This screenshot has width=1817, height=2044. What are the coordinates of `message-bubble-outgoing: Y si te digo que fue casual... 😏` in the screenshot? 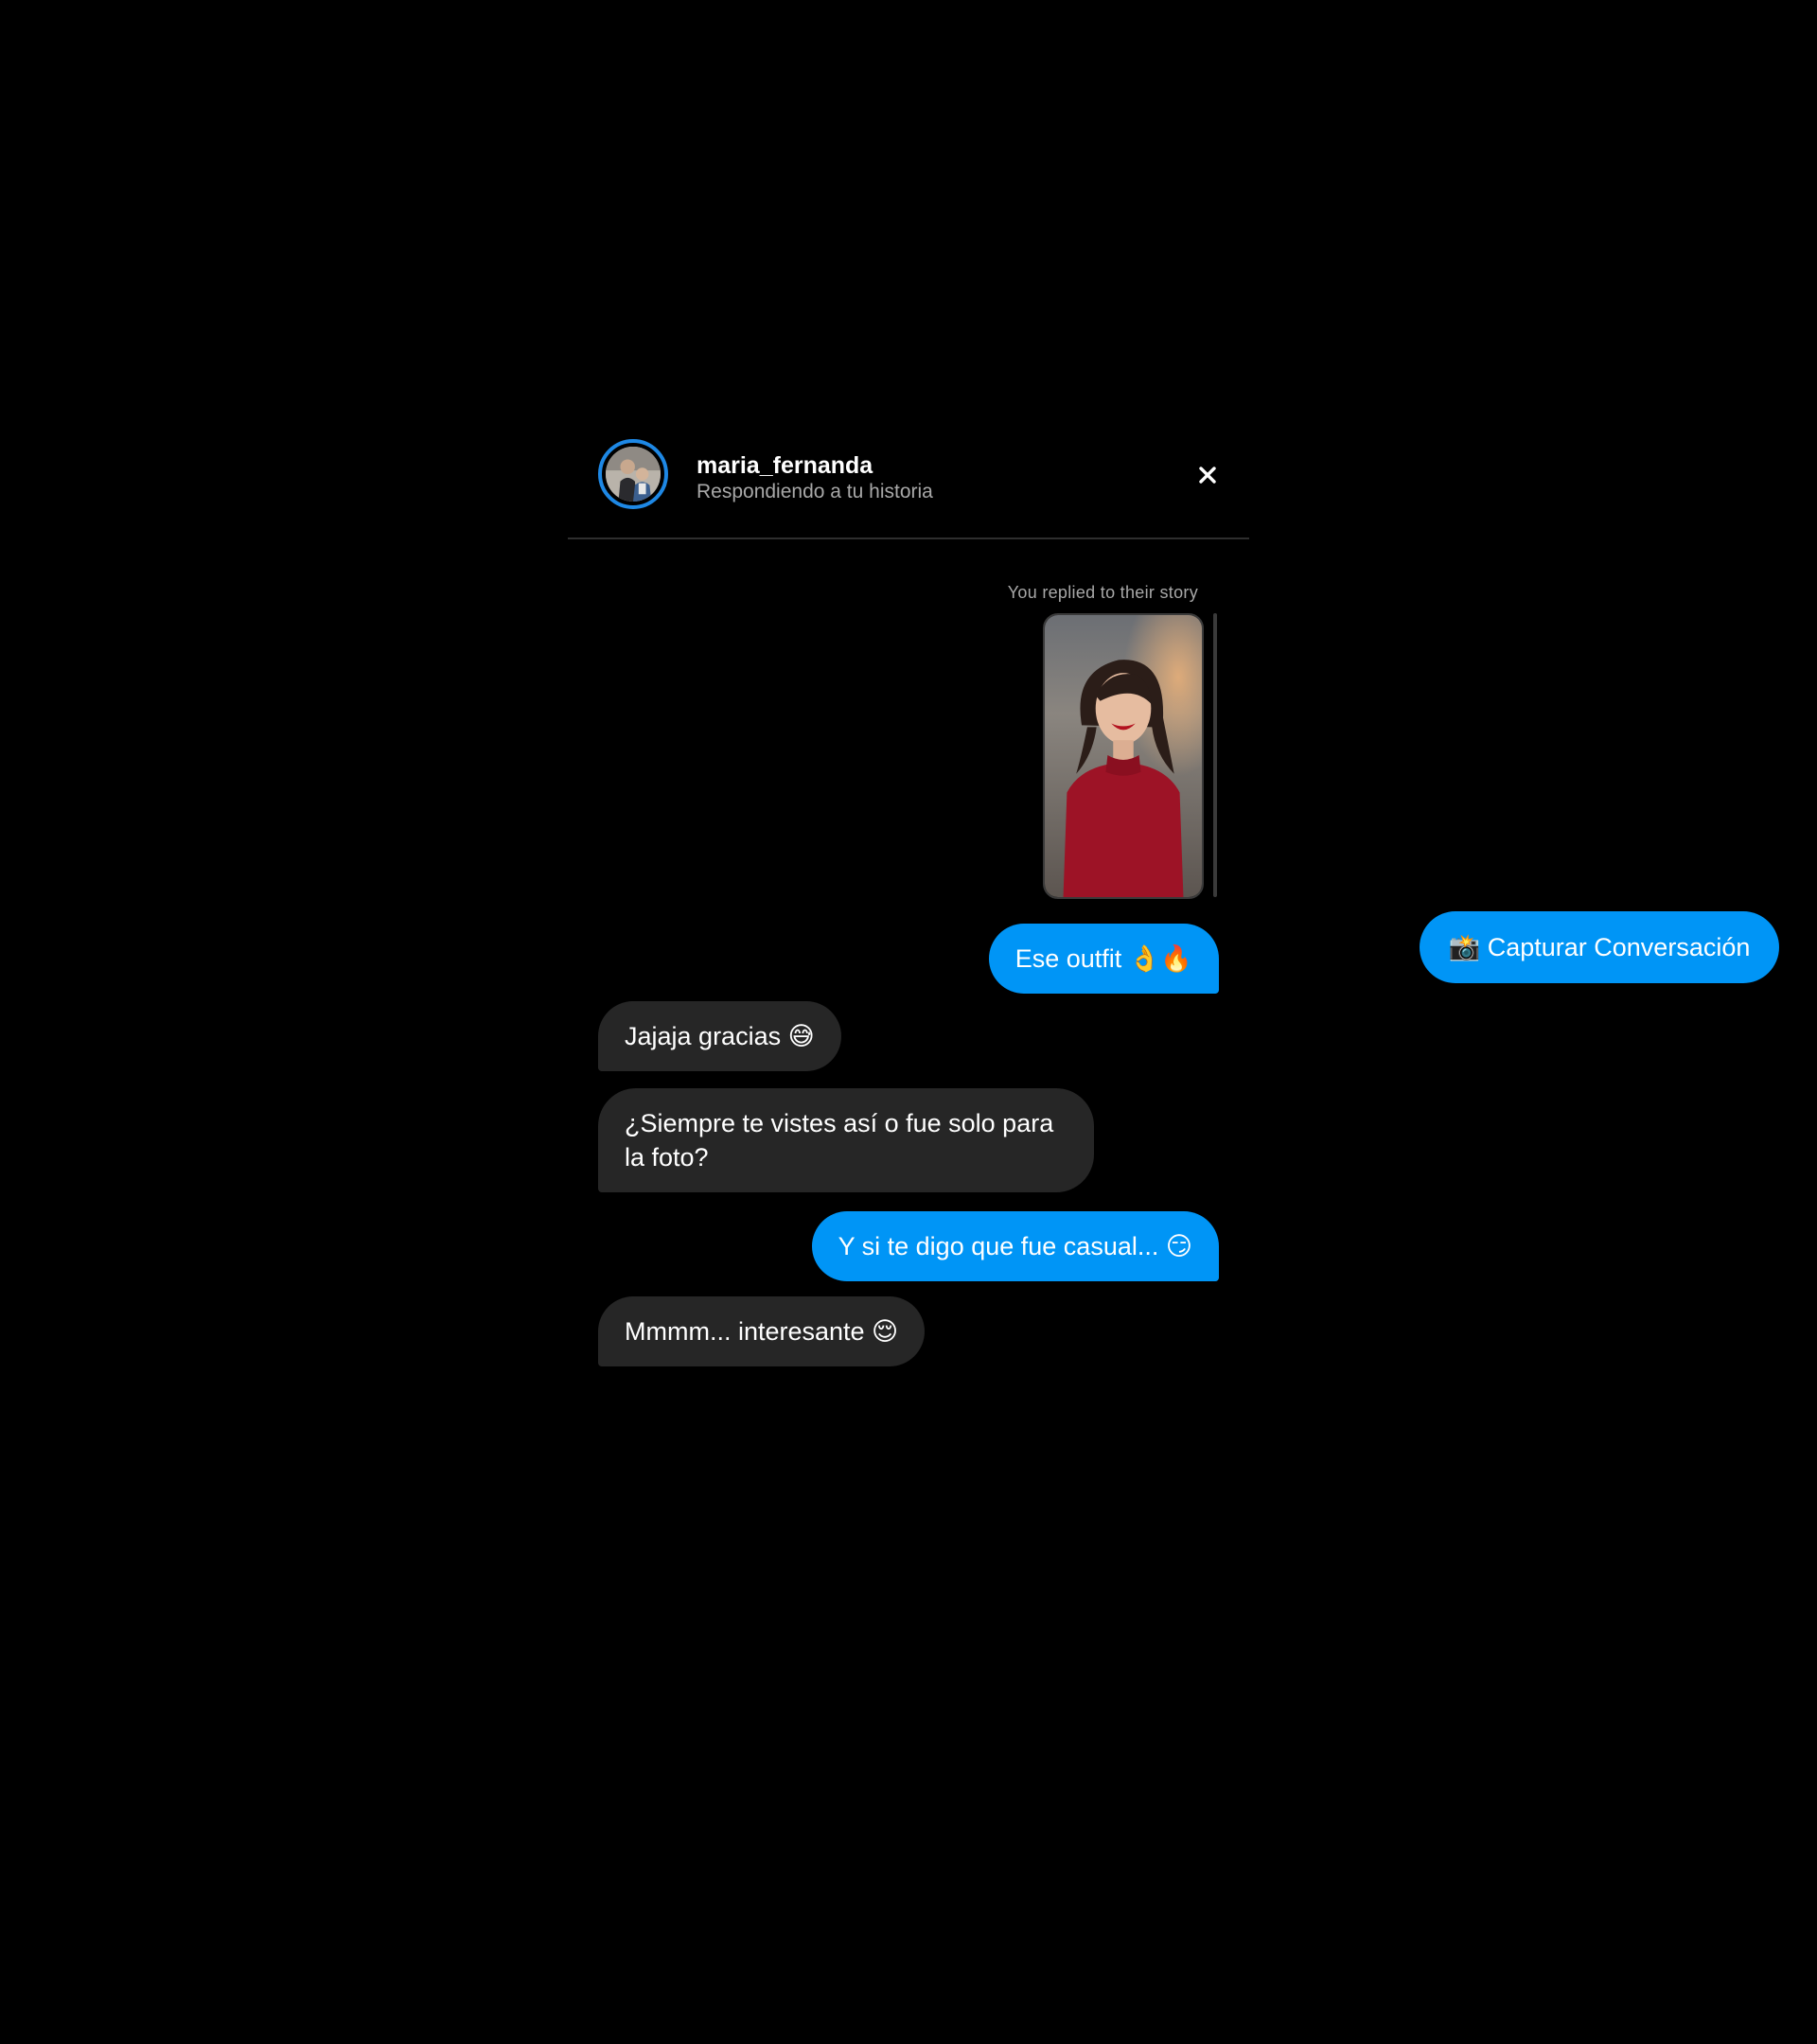 It's located at (1015, 1246).